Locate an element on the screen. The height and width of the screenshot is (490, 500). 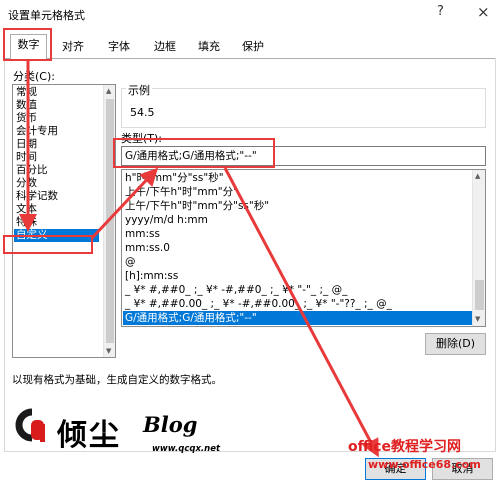
category-item-time: 时间 is located at coordinates (26, 157).